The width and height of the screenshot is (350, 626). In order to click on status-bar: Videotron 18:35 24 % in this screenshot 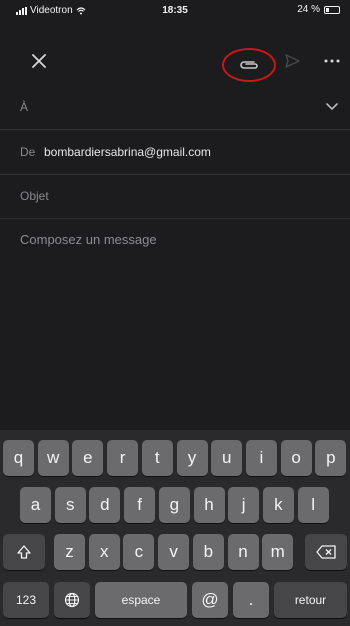, I will do `click(175, 11)`.